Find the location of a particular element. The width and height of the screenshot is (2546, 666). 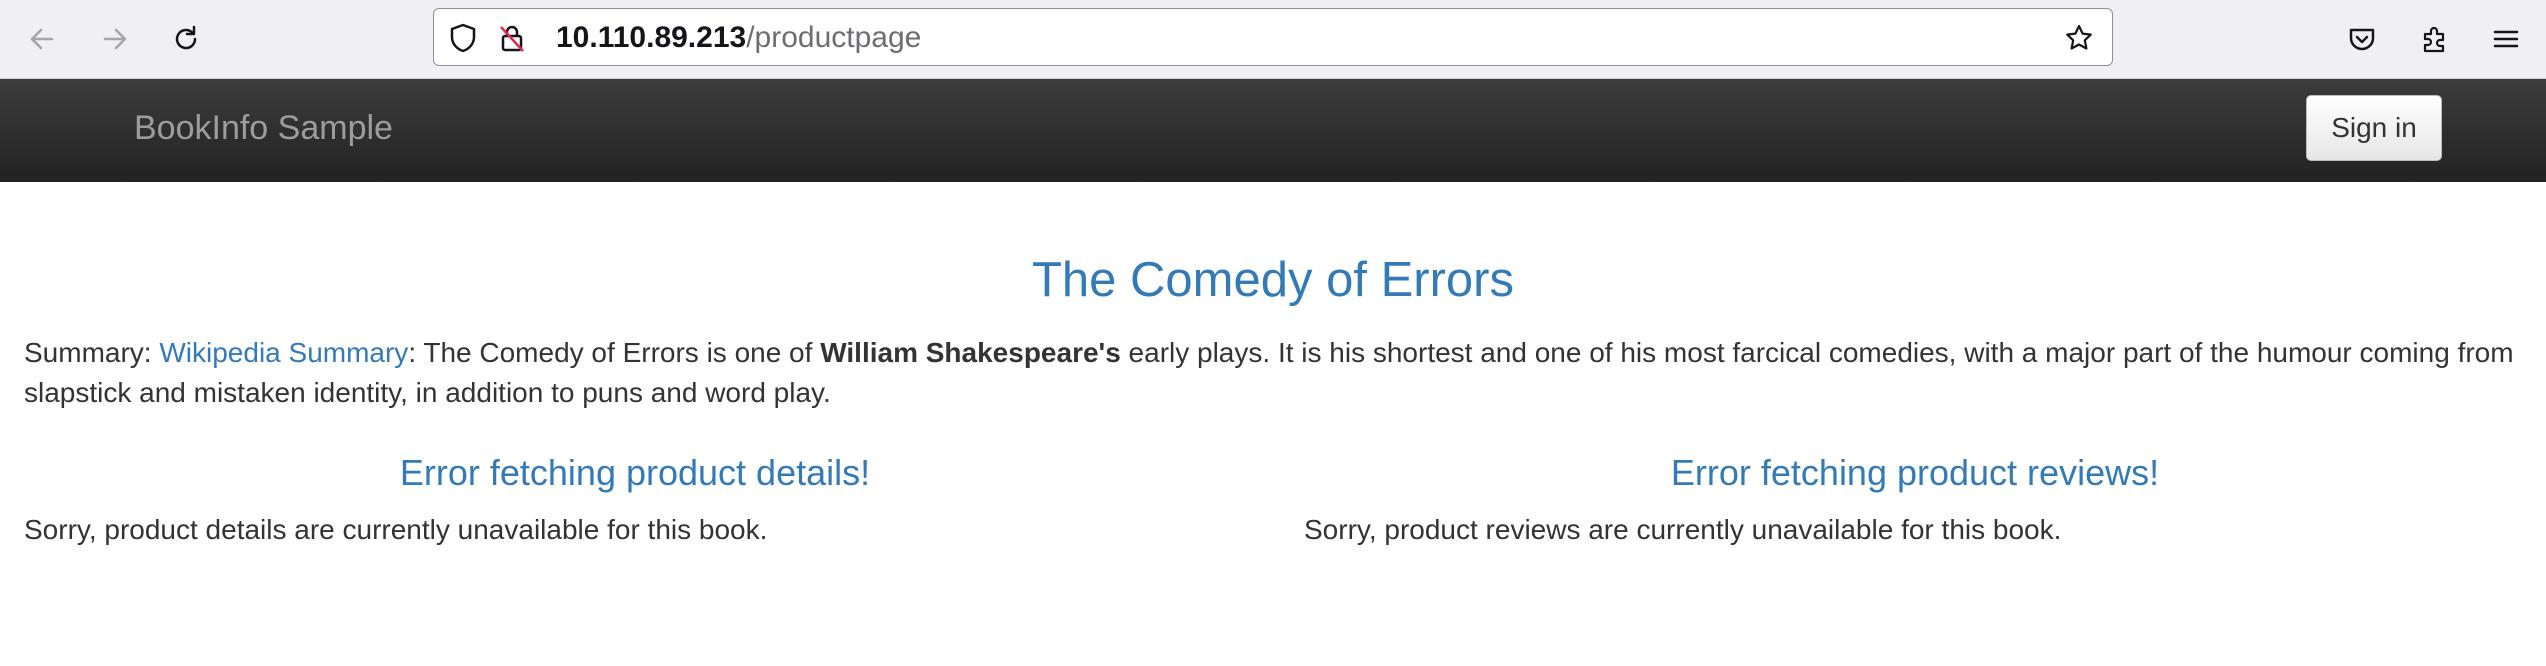

pocket-icon is located at coordinates (2362, 39).